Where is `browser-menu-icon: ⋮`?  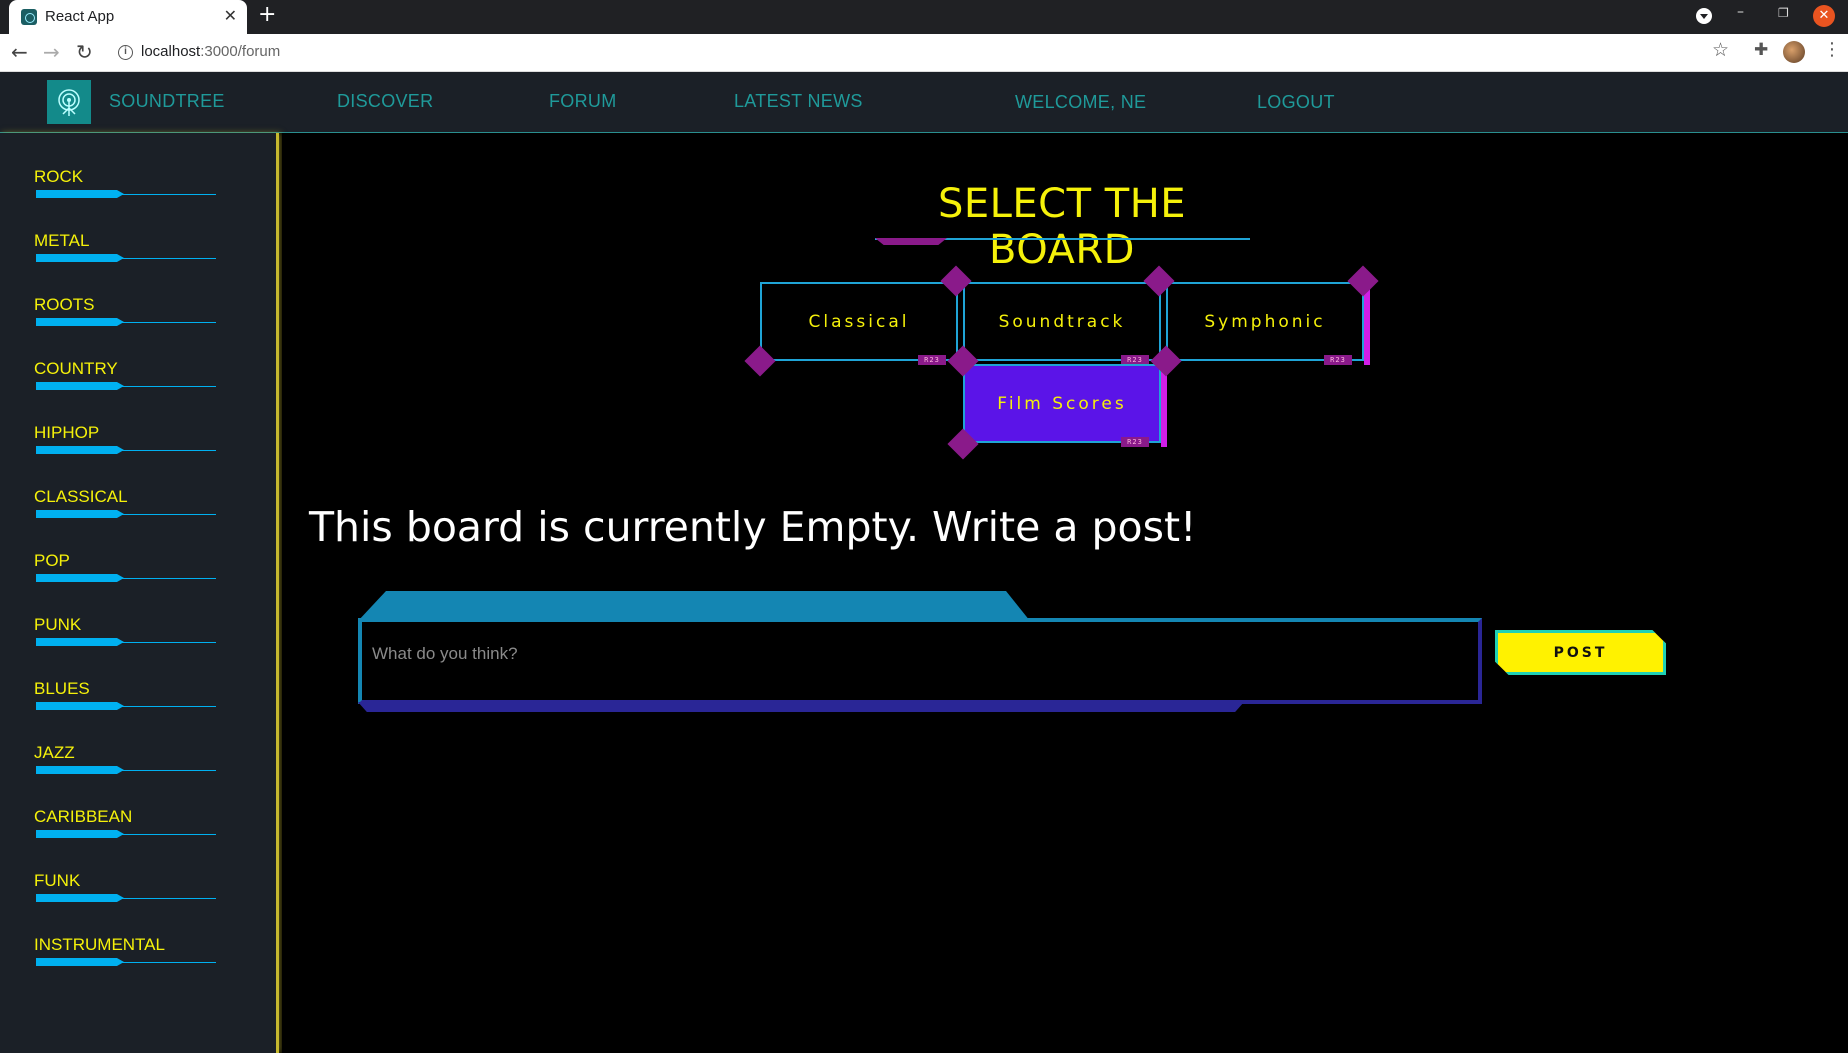 browser-menu-icon: ⋮ is located at coordinates (1832, 49).